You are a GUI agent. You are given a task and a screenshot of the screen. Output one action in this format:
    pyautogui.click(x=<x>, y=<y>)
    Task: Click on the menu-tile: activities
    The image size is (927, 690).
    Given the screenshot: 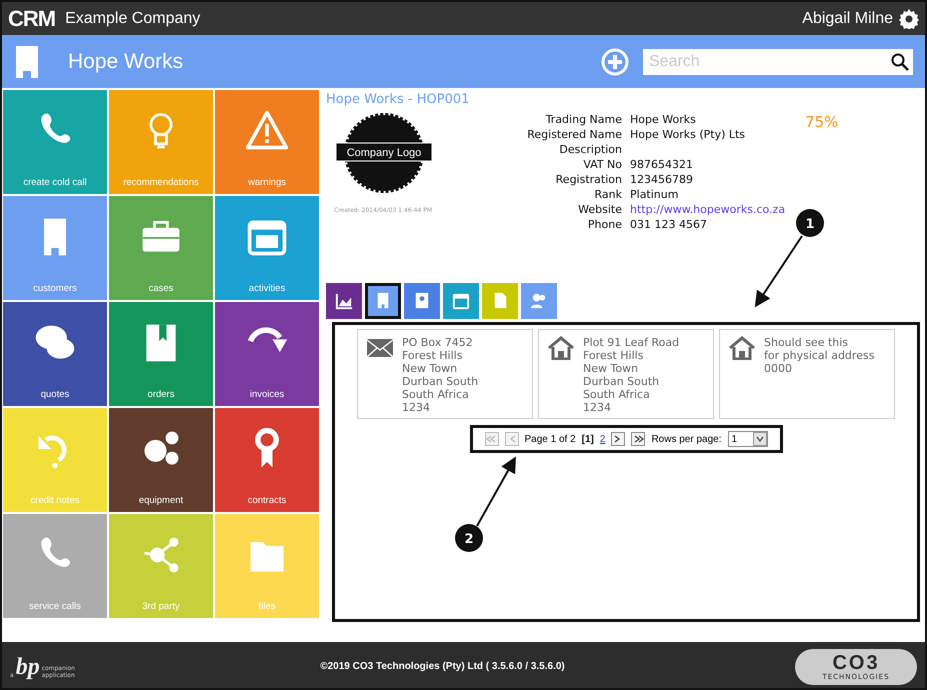 What is the action you would take?
    pyautogui.click(x=267, y=248)
    